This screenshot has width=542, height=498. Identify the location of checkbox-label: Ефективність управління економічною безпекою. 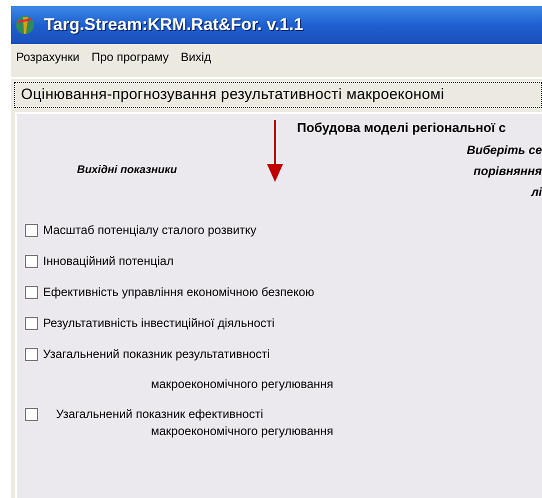
(178, 292).